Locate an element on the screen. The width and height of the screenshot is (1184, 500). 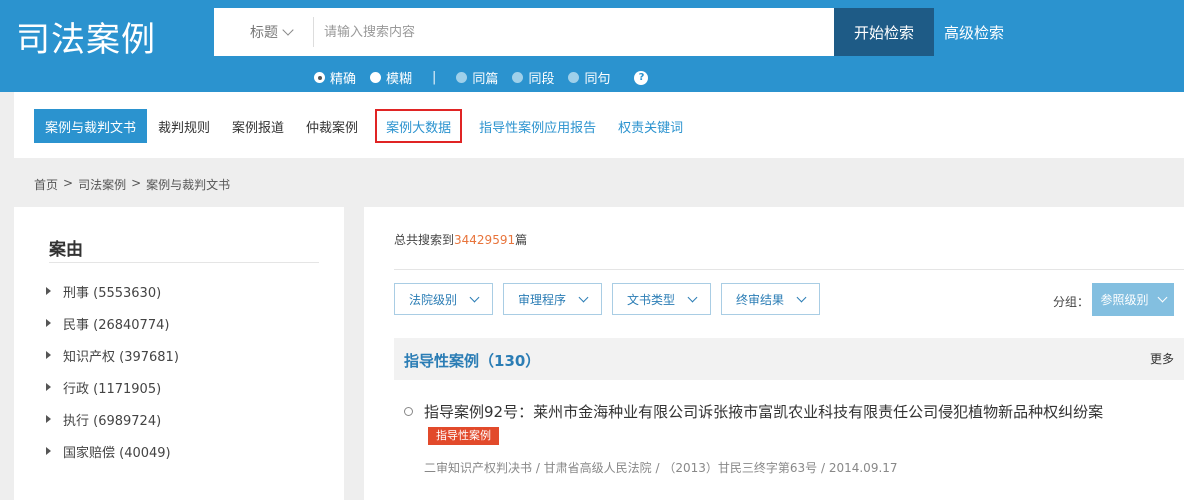
search-field-select: 标题 is located at coordinates (264, 32).